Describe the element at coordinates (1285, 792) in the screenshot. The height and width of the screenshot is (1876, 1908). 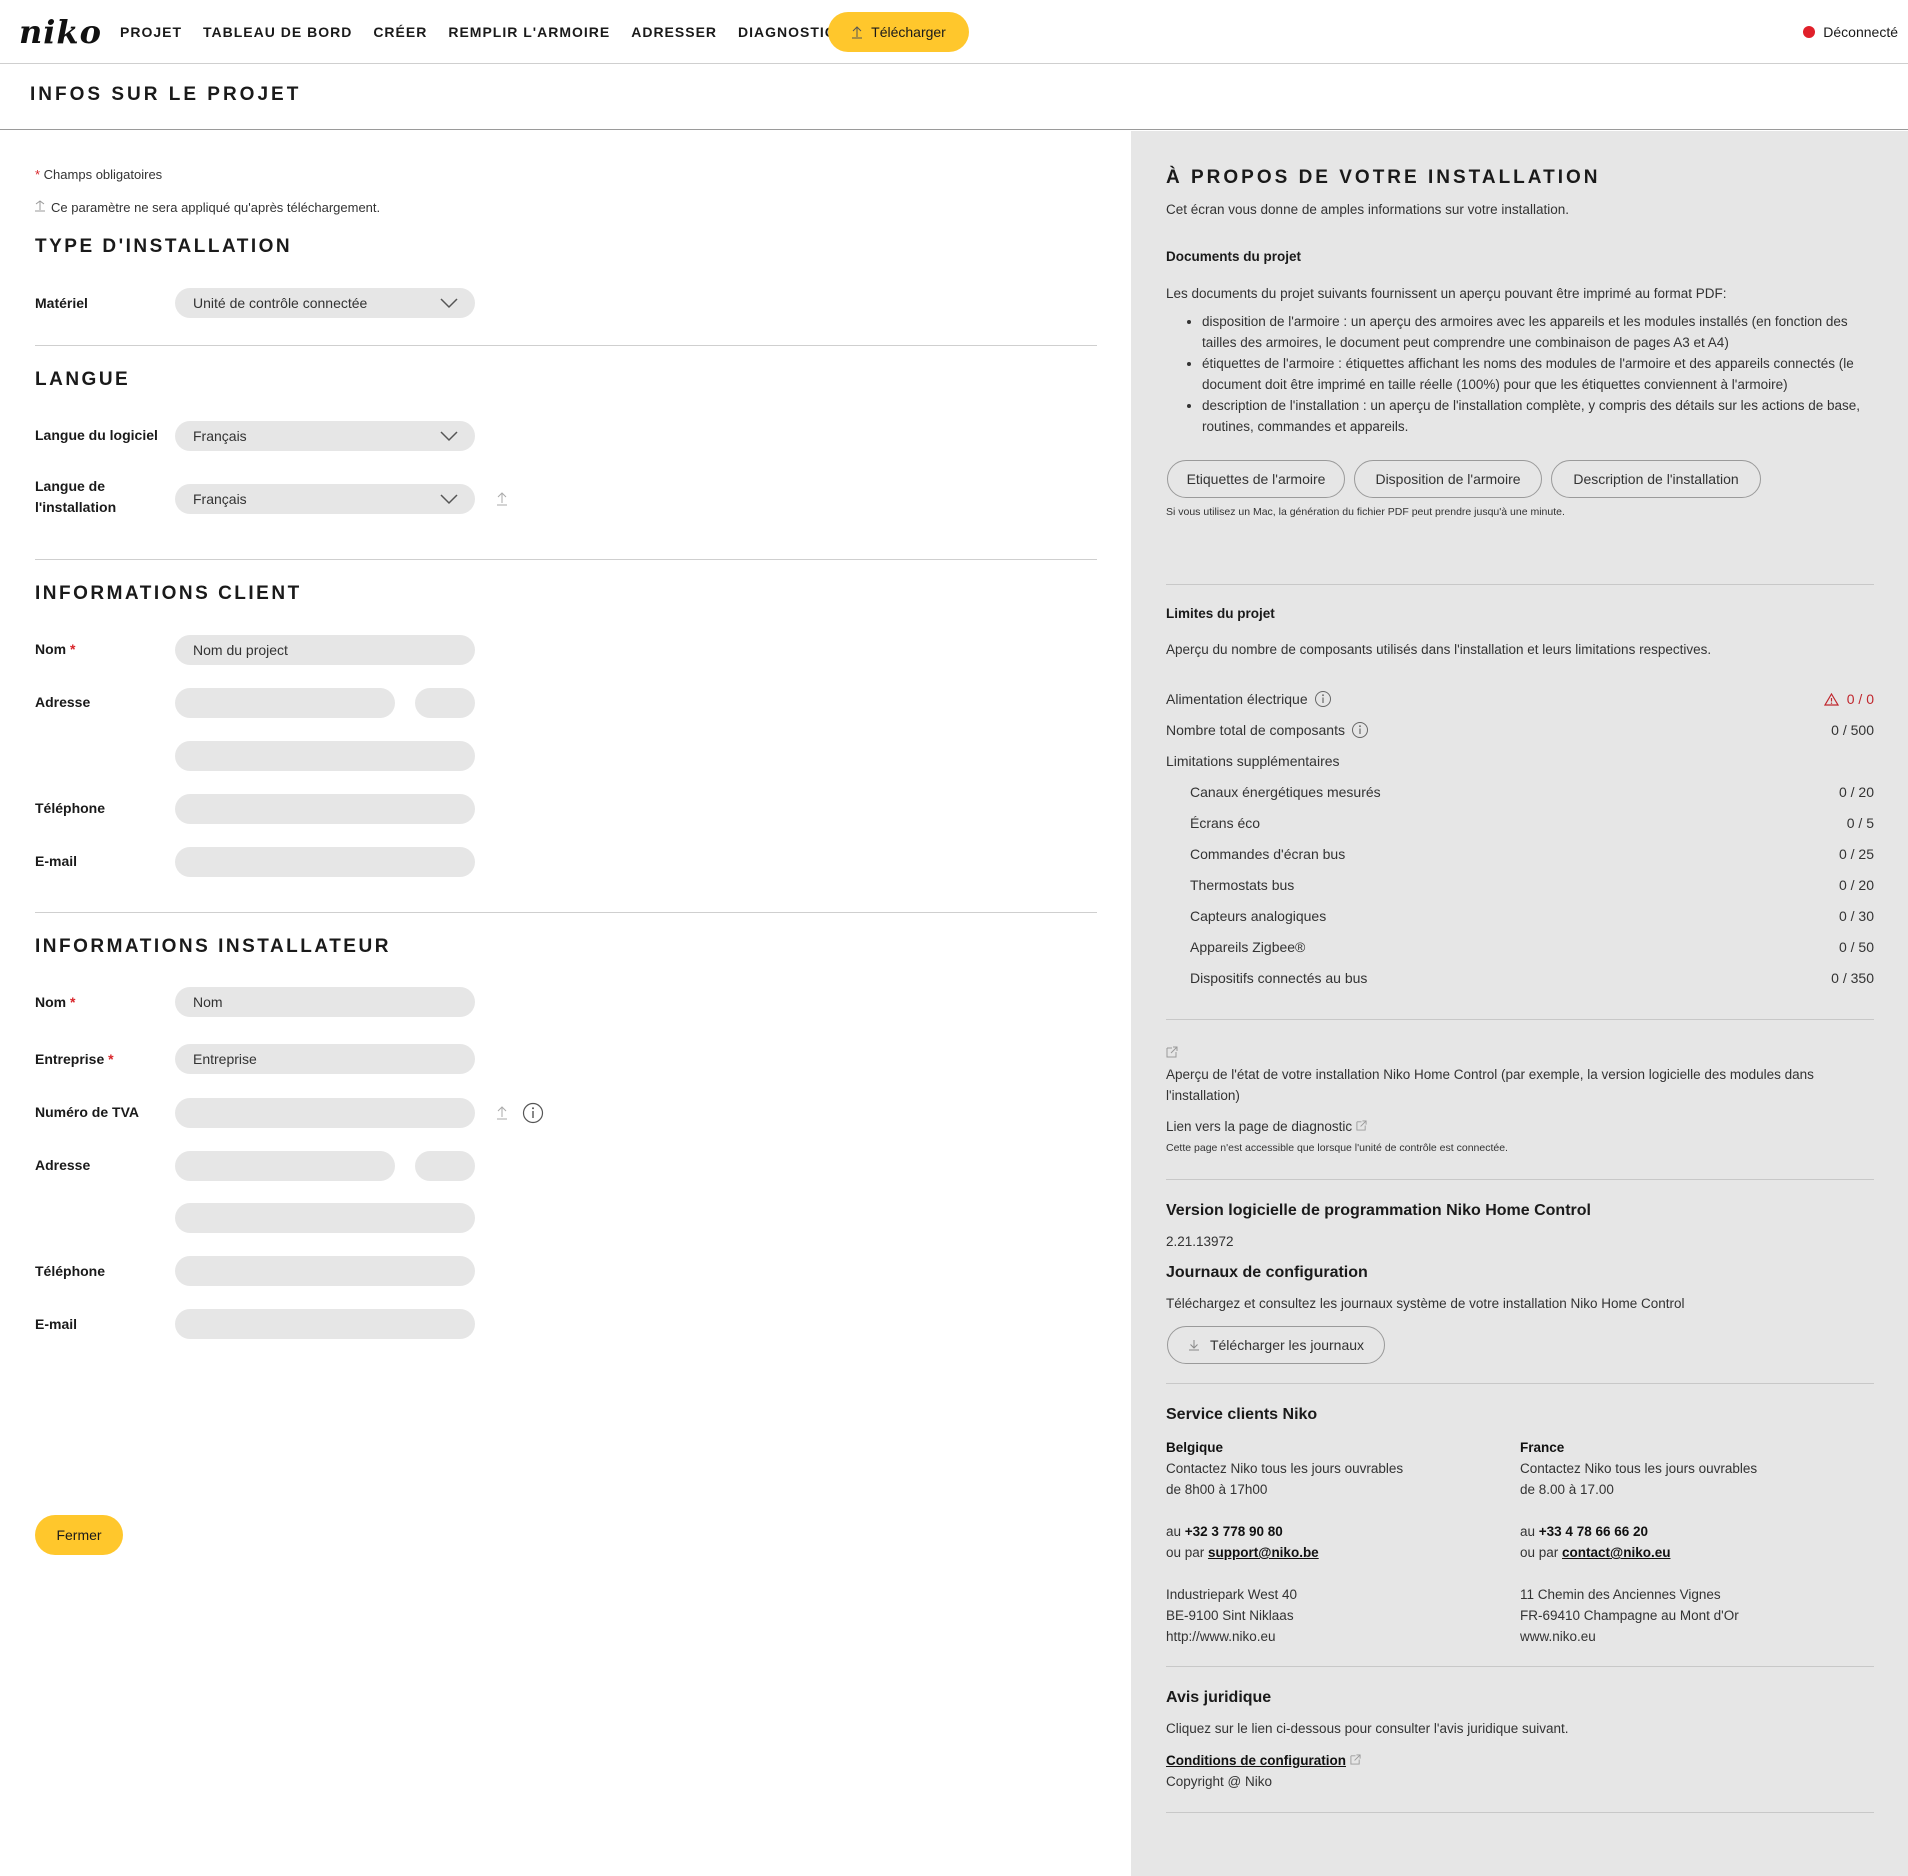
I see `sub-limit-label: Canaux énergétiques mesurés` at that location.